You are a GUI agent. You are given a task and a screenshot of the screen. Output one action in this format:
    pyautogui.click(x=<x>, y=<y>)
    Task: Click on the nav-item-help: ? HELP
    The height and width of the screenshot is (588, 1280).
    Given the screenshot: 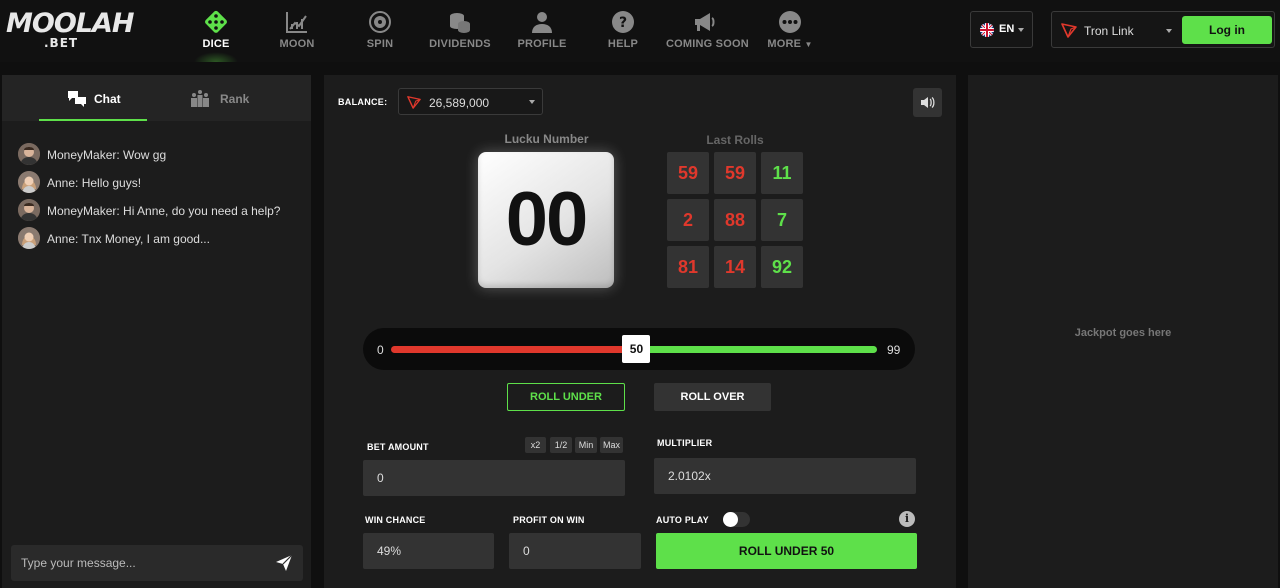 What is the action you would take?
    pyautogui.click(x=623, y=31)
    